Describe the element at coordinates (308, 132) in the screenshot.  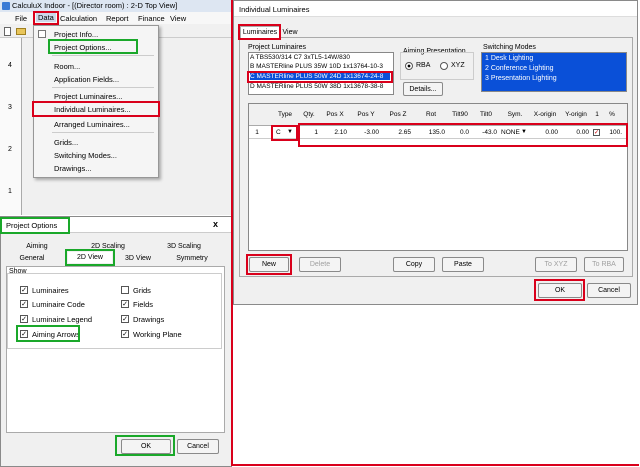
I see `grid-cell-qty: 1` at that location.